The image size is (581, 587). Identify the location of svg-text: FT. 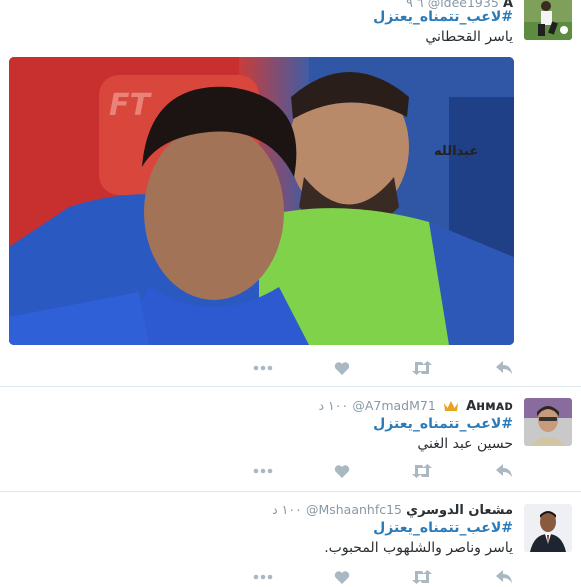
(130, 105).